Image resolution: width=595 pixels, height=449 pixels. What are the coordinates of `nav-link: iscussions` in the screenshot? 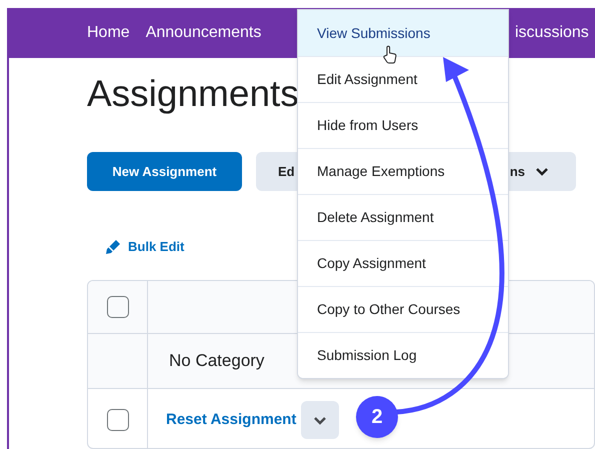 It's located at (552, 33).